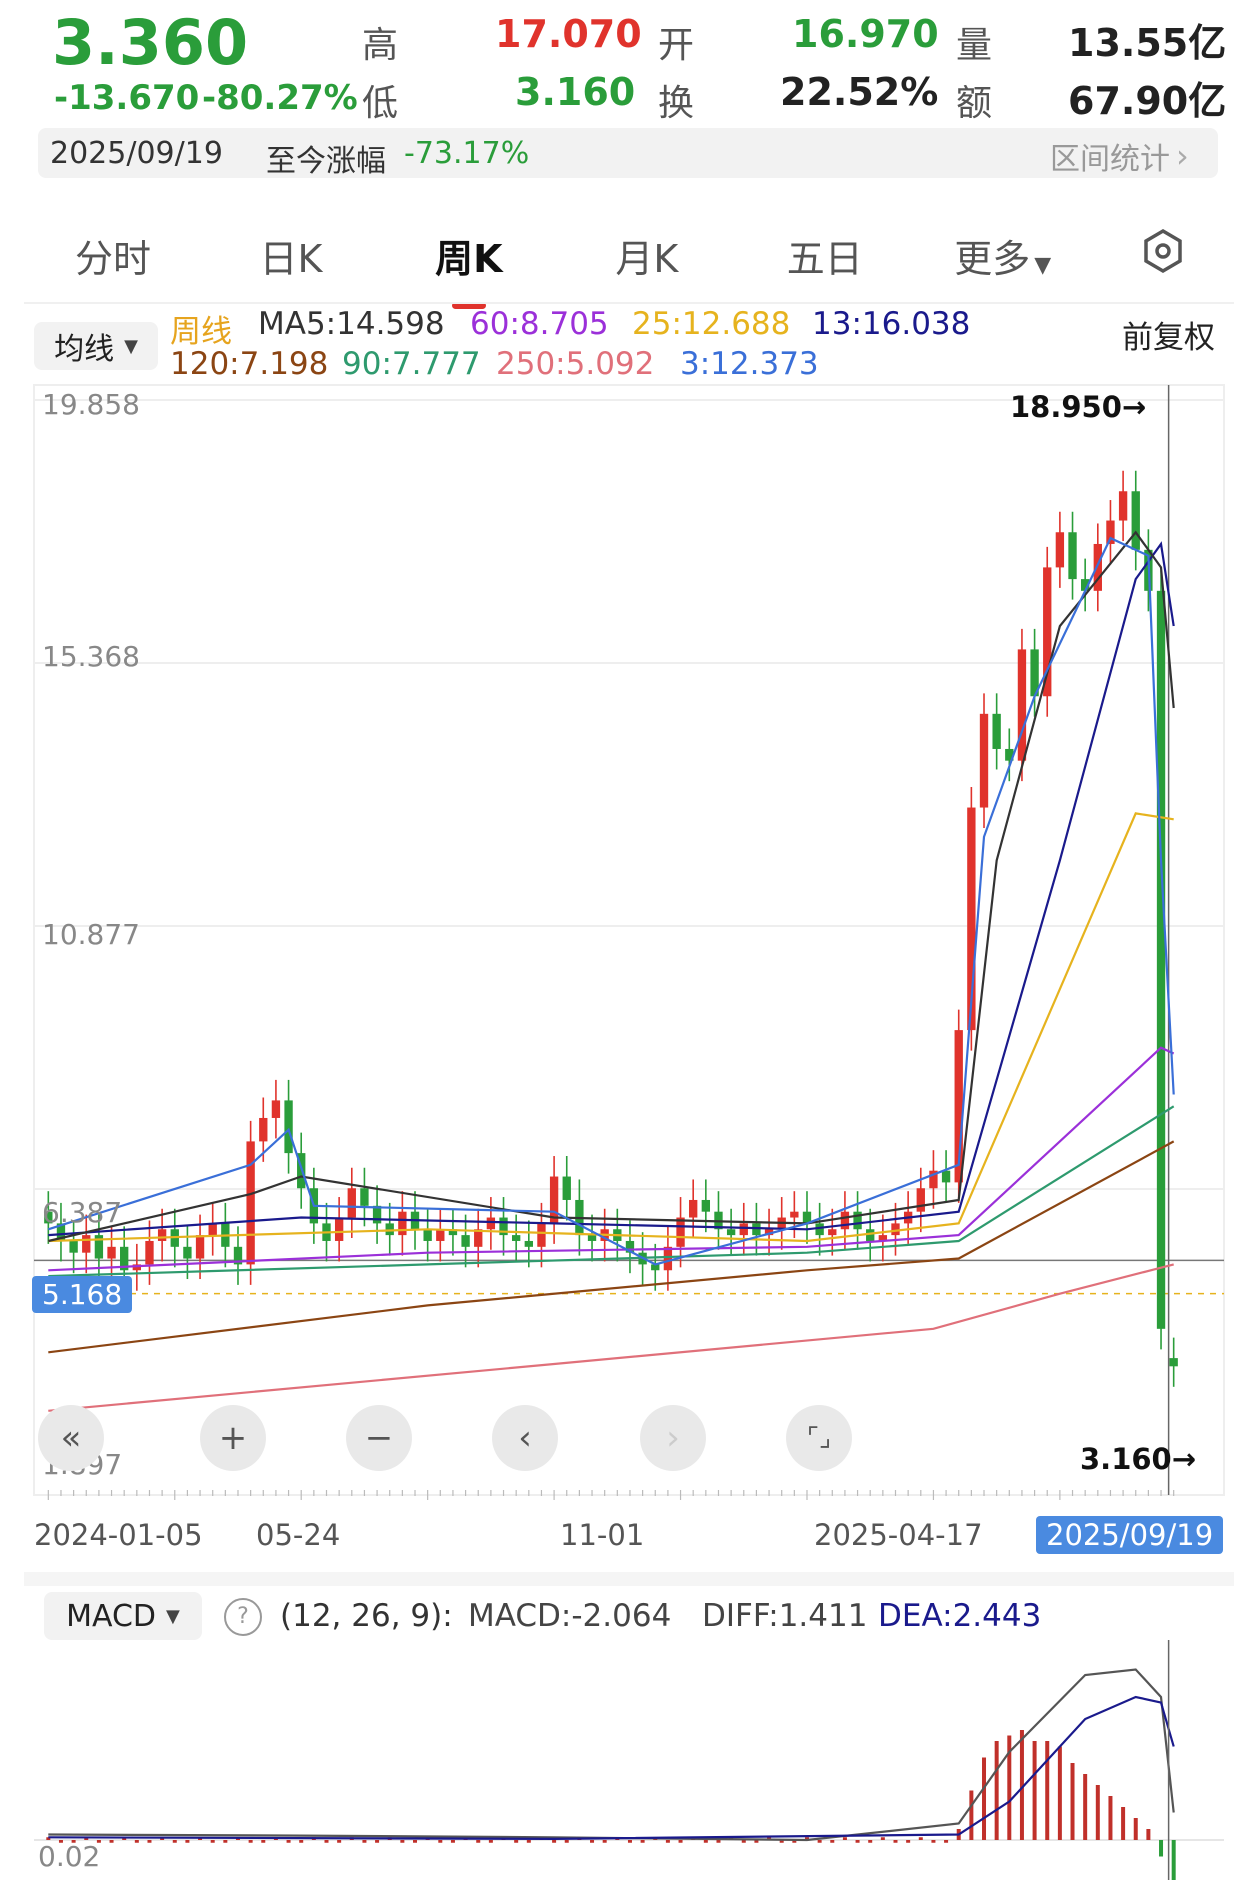 The width and height of the screenshot is (1256, 1880). I want to click on tab-intraday: 分时, so click(113, 255).